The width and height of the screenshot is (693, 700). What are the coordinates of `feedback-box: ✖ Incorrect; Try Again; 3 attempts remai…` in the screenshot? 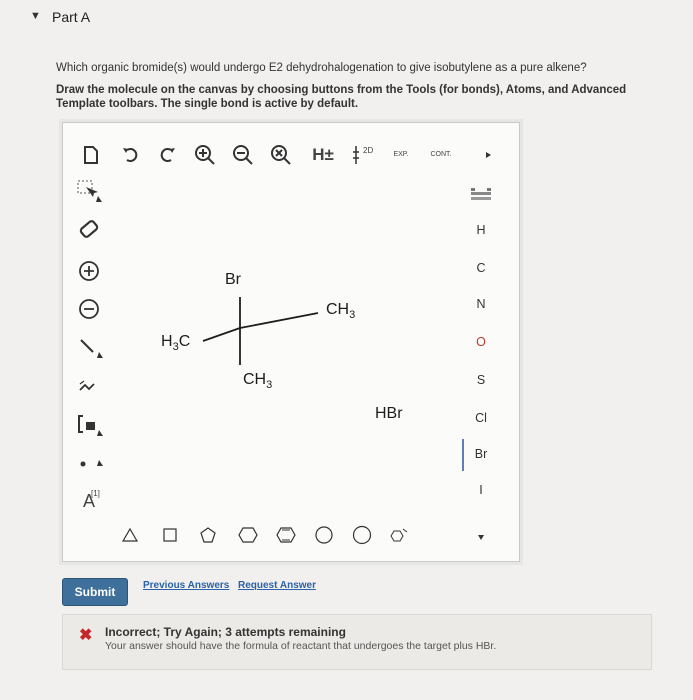 It's located at (357, 642).